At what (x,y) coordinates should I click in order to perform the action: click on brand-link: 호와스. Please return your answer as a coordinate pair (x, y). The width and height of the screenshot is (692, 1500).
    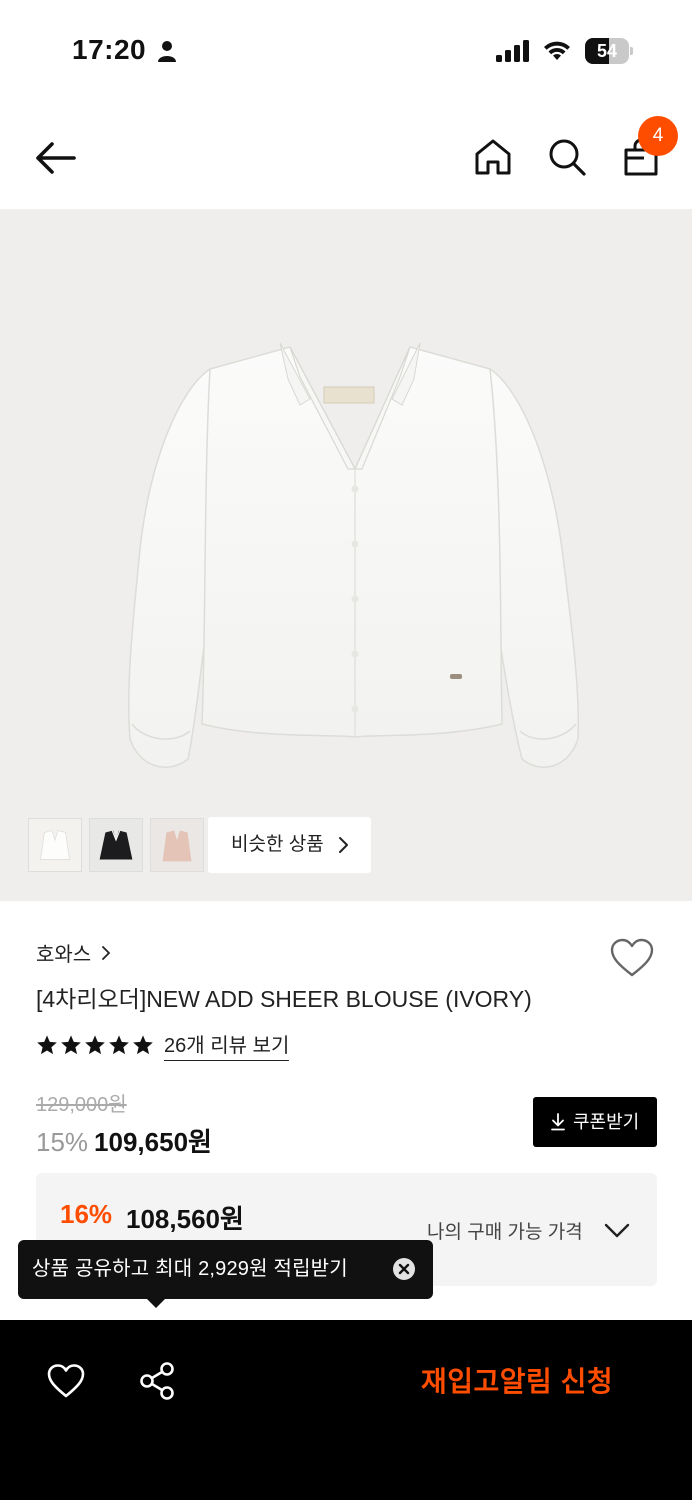
    Looking at the image, I should click on (73, 952).